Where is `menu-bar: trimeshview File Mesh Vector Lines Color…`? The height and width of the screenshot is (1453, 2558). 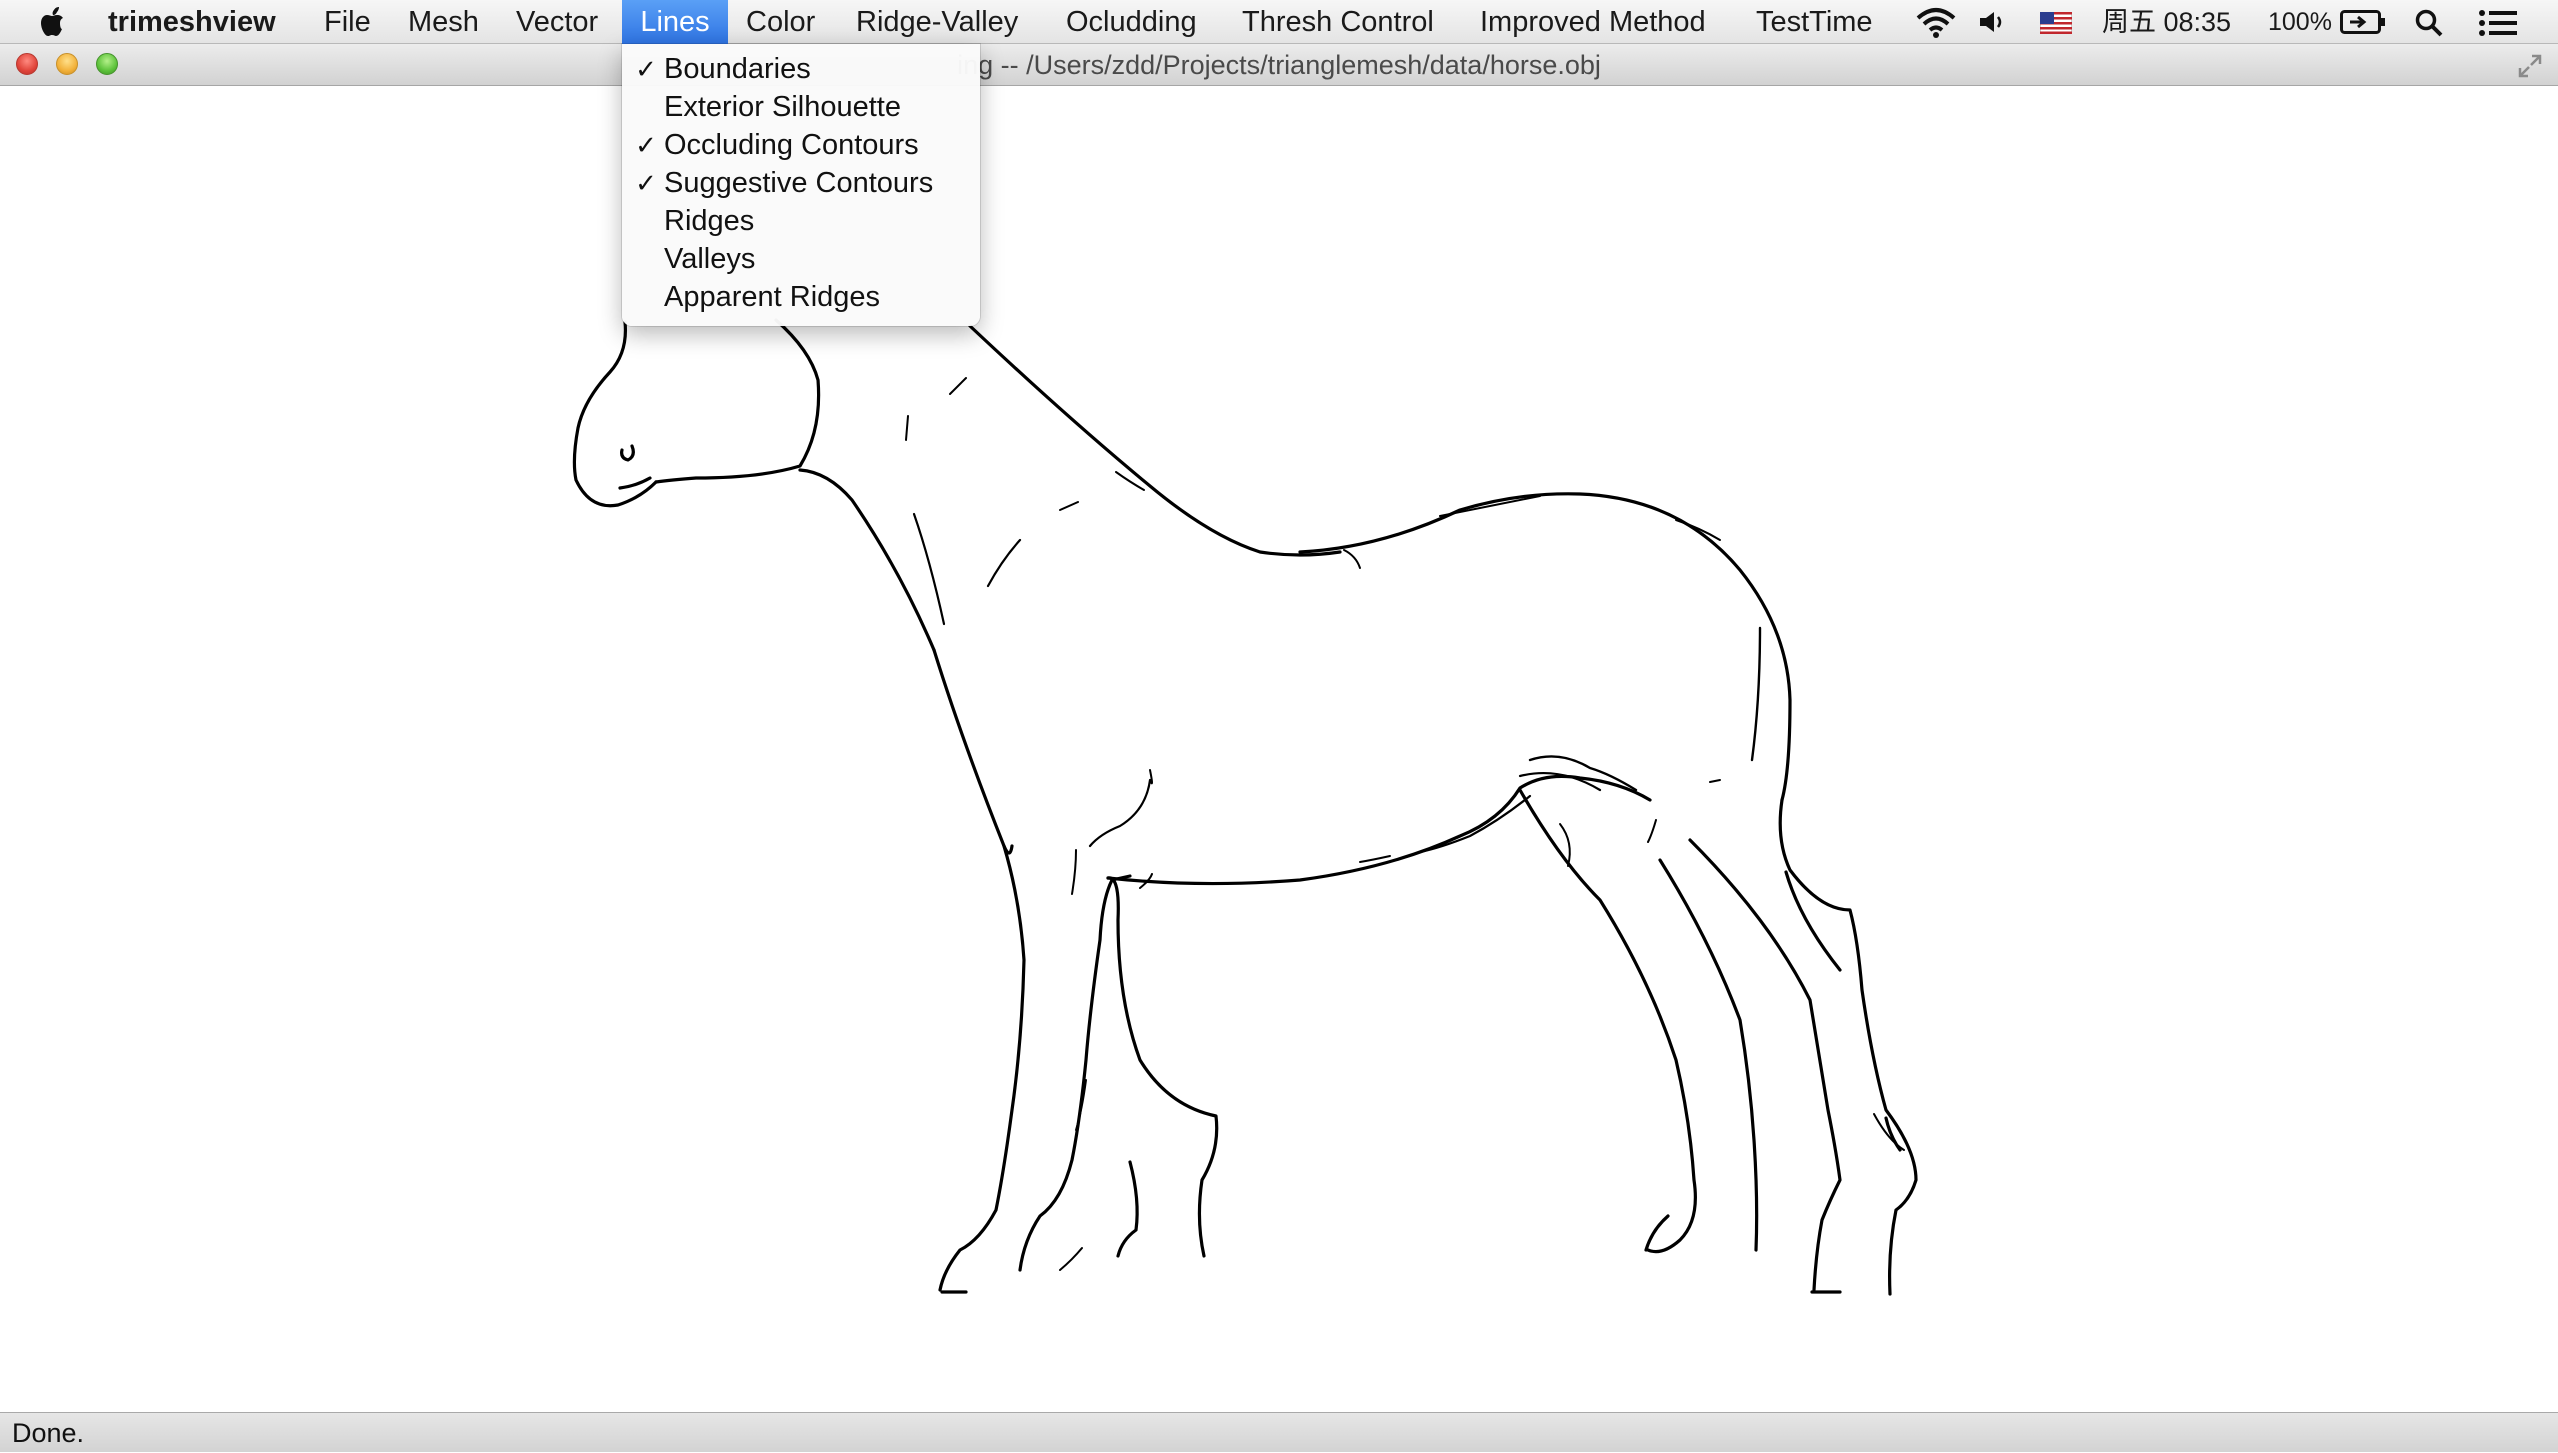
menu-bar: trimeshview File Mesh Vector Lines Color… is located at coordinates (1279, 22).